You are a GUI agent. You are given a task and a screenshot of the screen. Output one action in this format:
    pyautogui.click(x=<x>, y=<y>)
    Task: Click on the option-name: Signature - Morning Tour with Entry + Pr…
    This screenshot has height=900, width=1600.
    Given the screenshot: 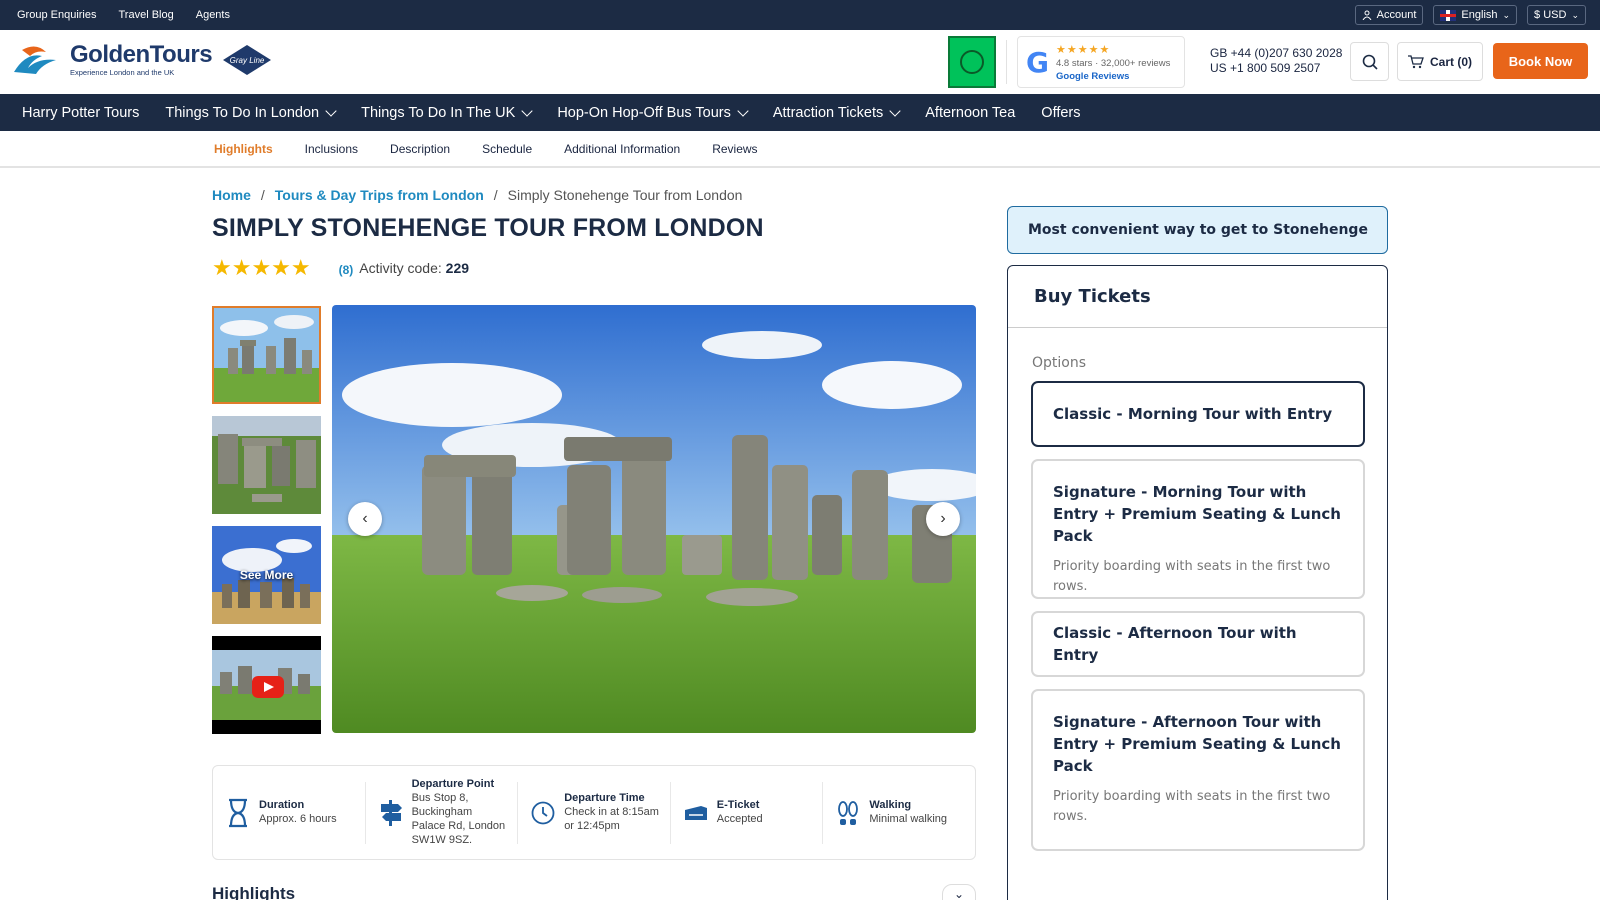 What is the action you would take?
    pyautogui.click(x=1197, y=514)
    